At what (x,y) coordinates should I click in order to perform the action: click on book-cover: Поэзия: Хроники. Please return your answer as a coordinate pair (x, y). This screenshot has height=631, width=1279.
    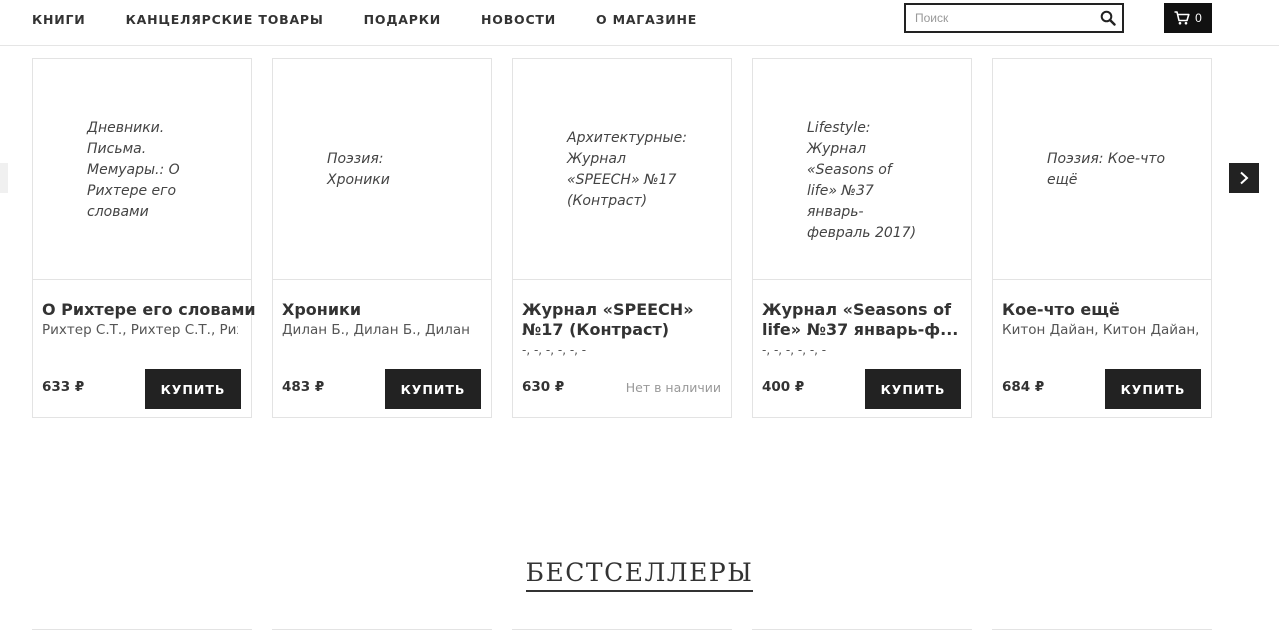
    Looking at the image, I should click on (382, 169).